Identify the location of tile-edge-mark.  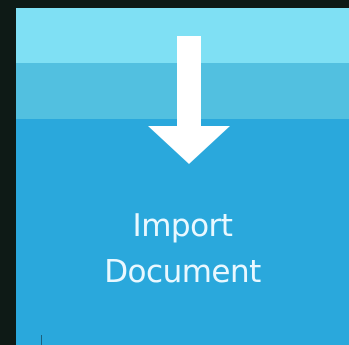
(41, 340).